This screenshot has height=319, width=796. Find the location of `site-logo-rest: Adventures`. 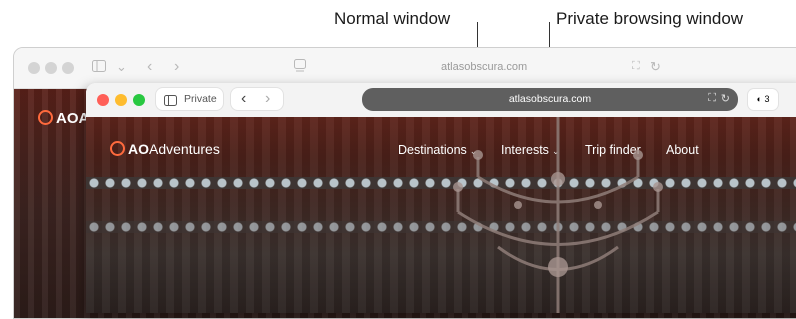

site-logo-rest: Adventures is located at coordinates (184, 149).